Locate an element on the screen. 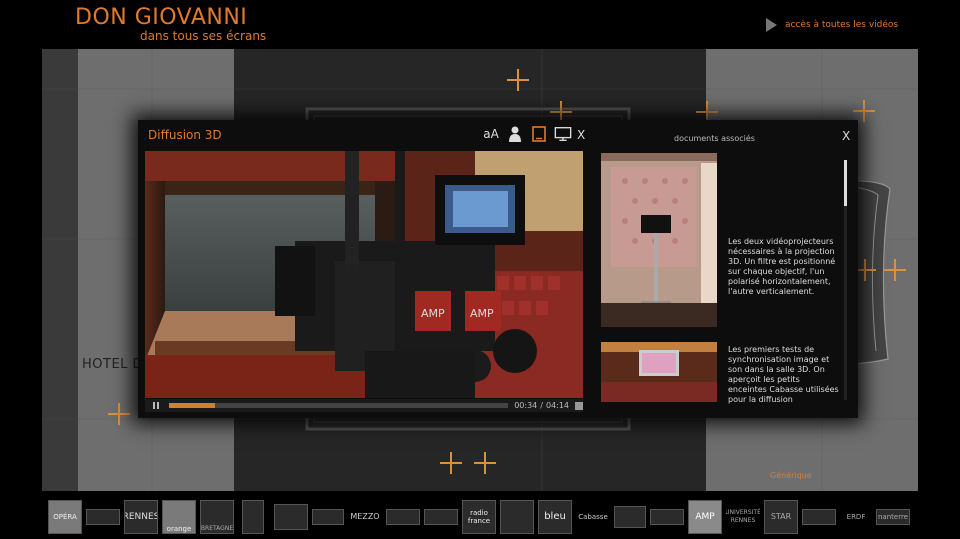  player-controls: 00:34/04:14 is located at coordinates (364, 405).